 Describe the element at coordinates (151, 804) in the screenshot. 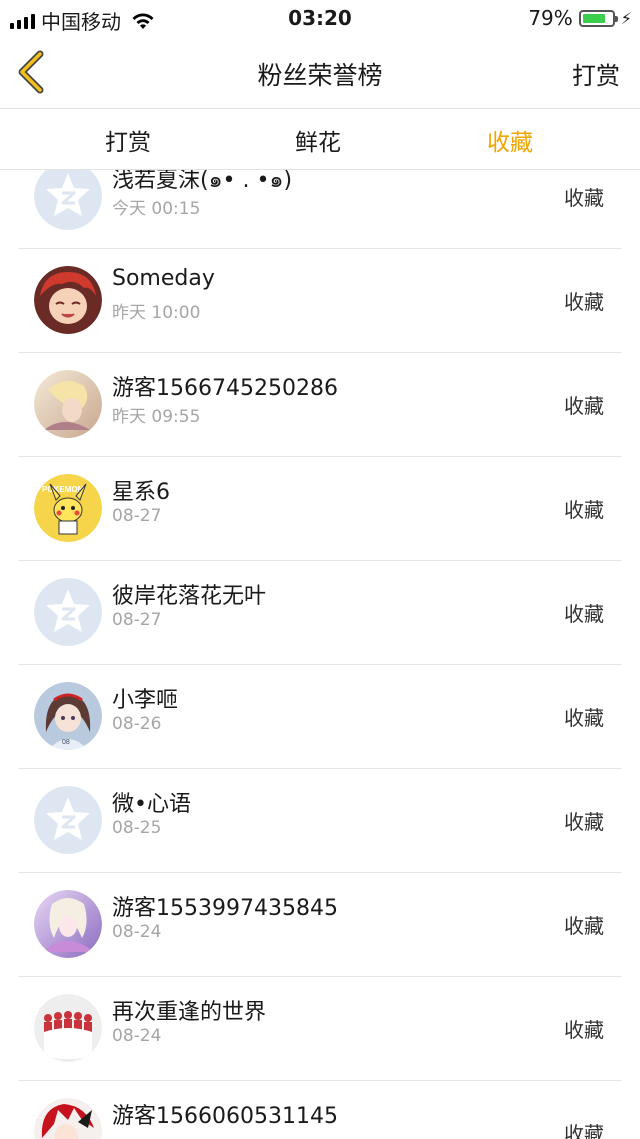

I see `fan-name: 微•心语` at that location.